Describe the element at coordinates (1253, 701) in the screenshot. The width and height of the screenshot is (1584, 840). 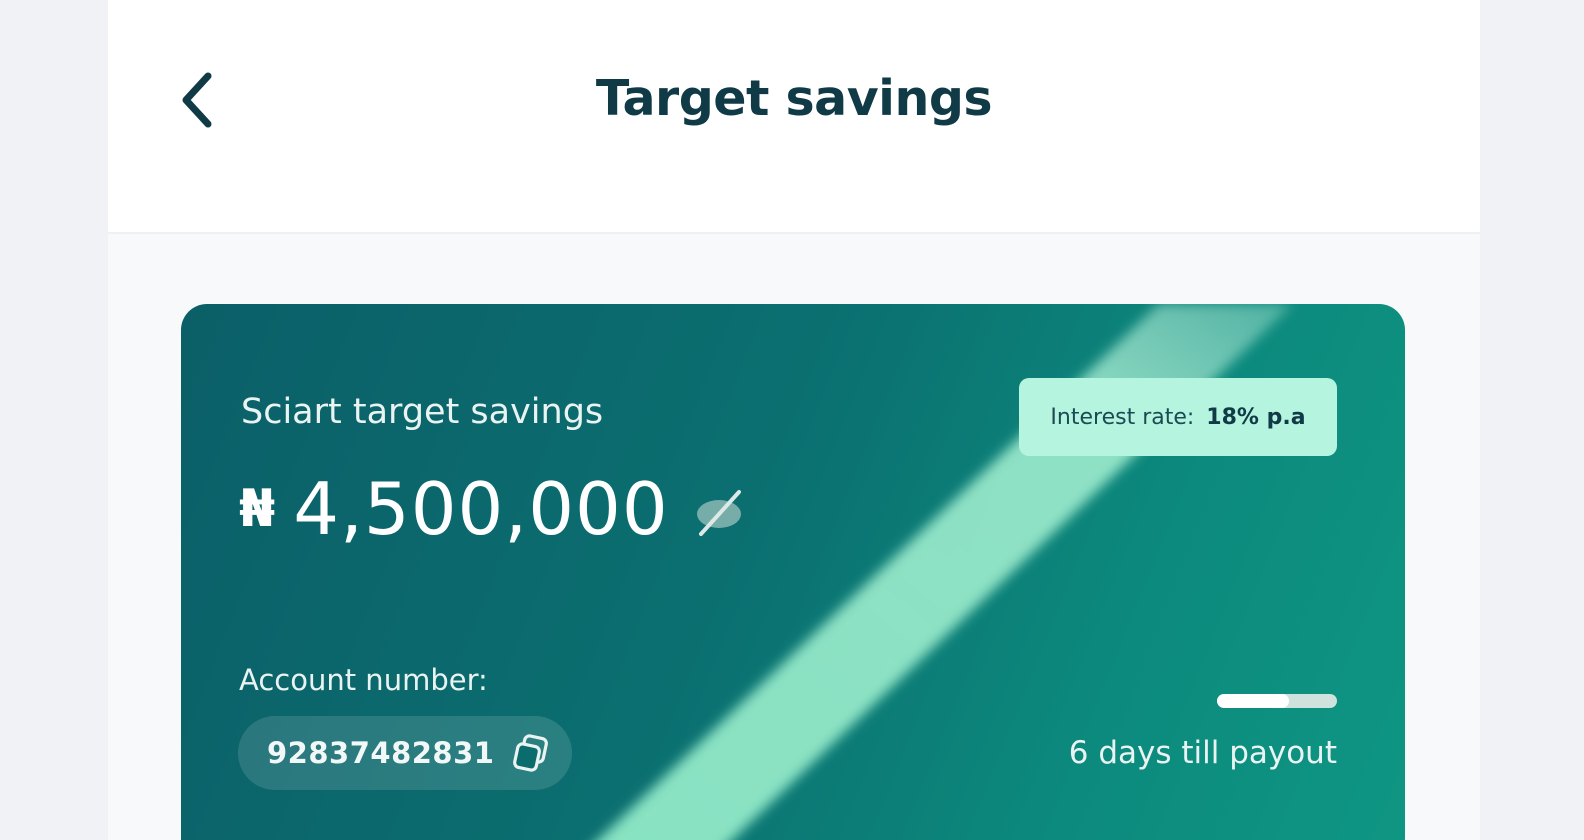
I see `payout-progress-fill` at that location.